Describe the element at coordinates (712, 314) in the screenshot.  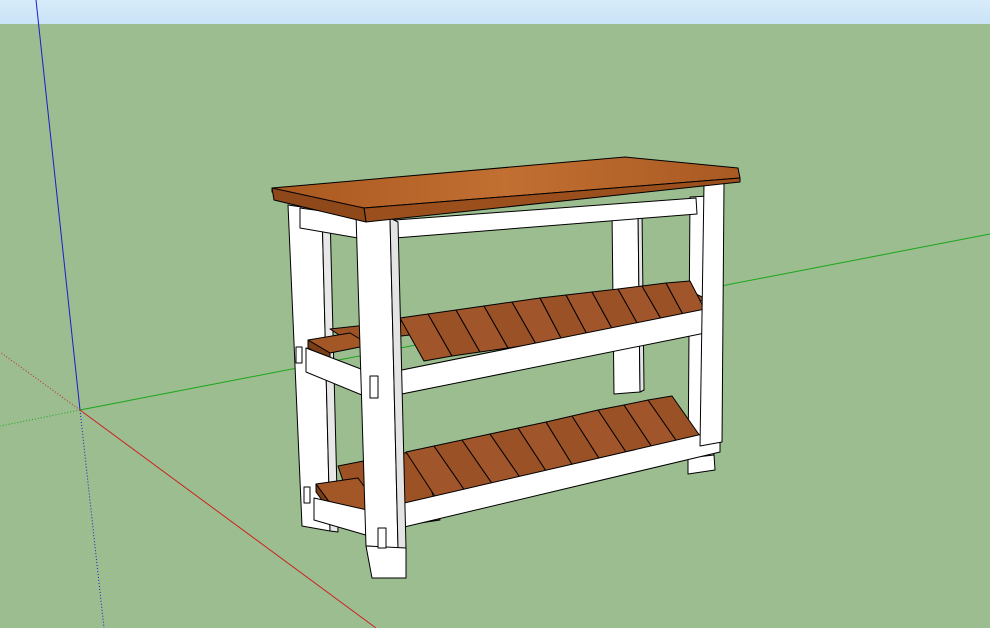
I see `front-right-leg` at that location.